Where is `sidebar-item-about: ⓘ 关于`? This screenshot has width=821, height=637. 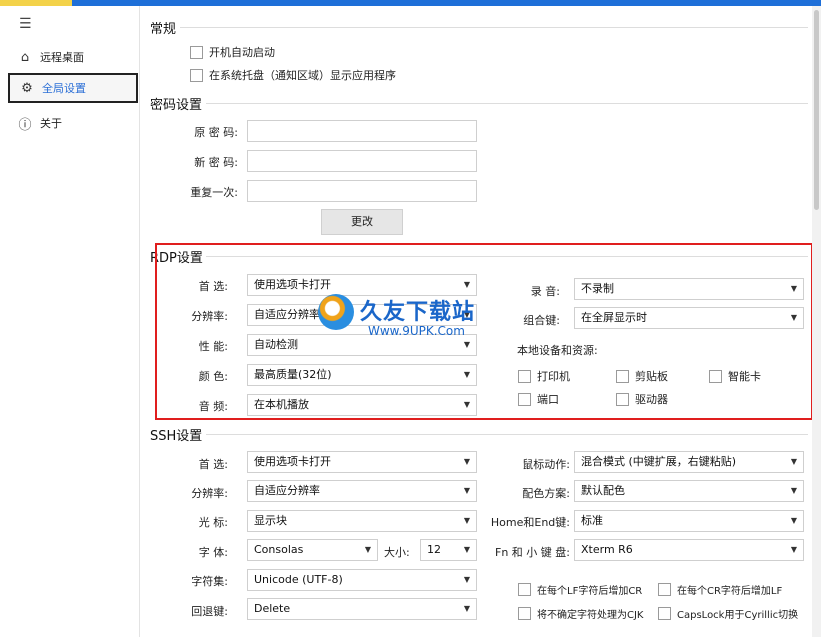
sidebar-item-about: ⓘ 关于 is located at coordinates (73, 123).